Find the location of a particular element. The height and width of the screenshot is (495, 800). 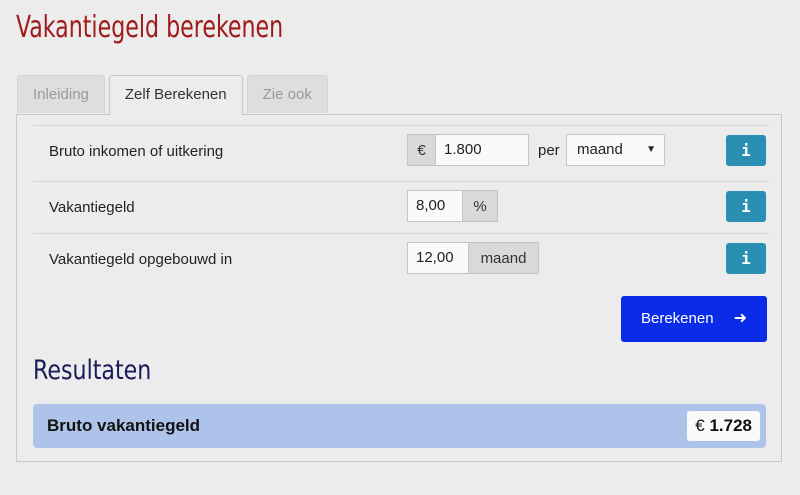

tab-zie-ook: Zie ook is located at coordinates (287, 94).